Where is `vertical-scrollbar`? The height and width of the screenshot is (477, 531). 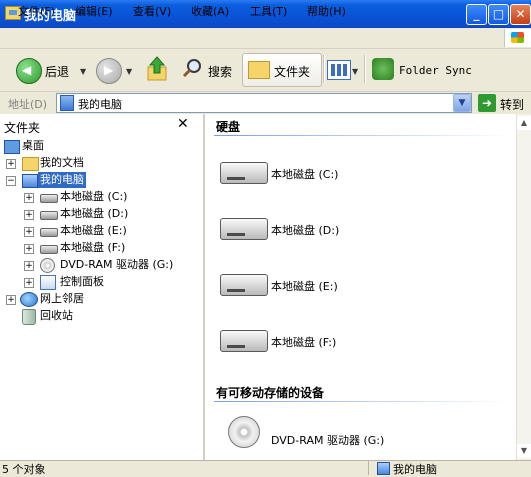 vertical-scrollbar is located at coordinates (523, 287).